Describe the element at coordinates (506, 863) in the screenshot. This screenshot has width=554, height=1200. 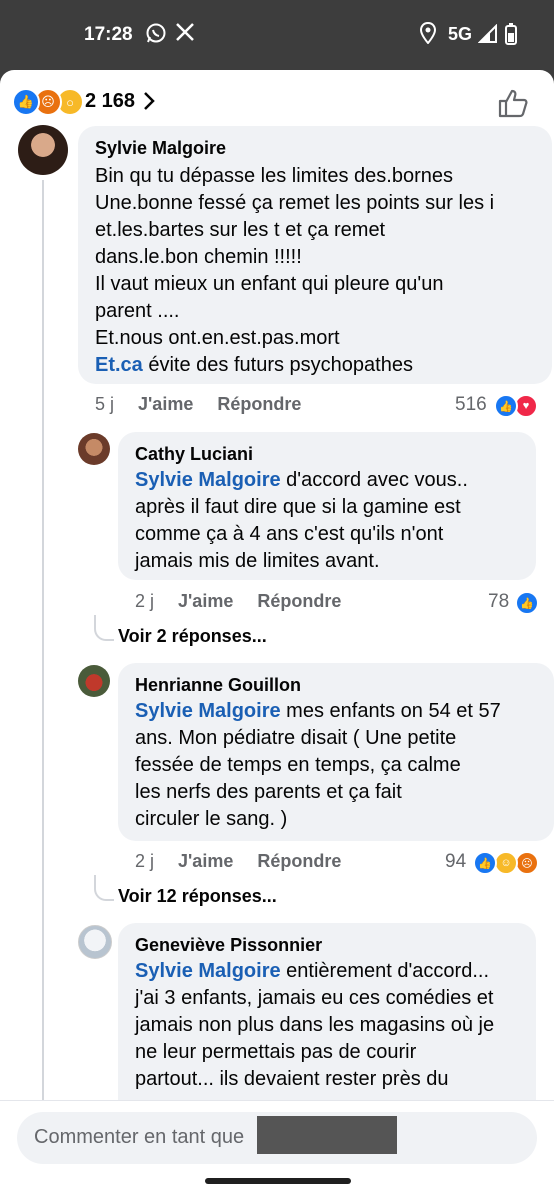
I see `haha-reaction-icon: ☺` at that location.